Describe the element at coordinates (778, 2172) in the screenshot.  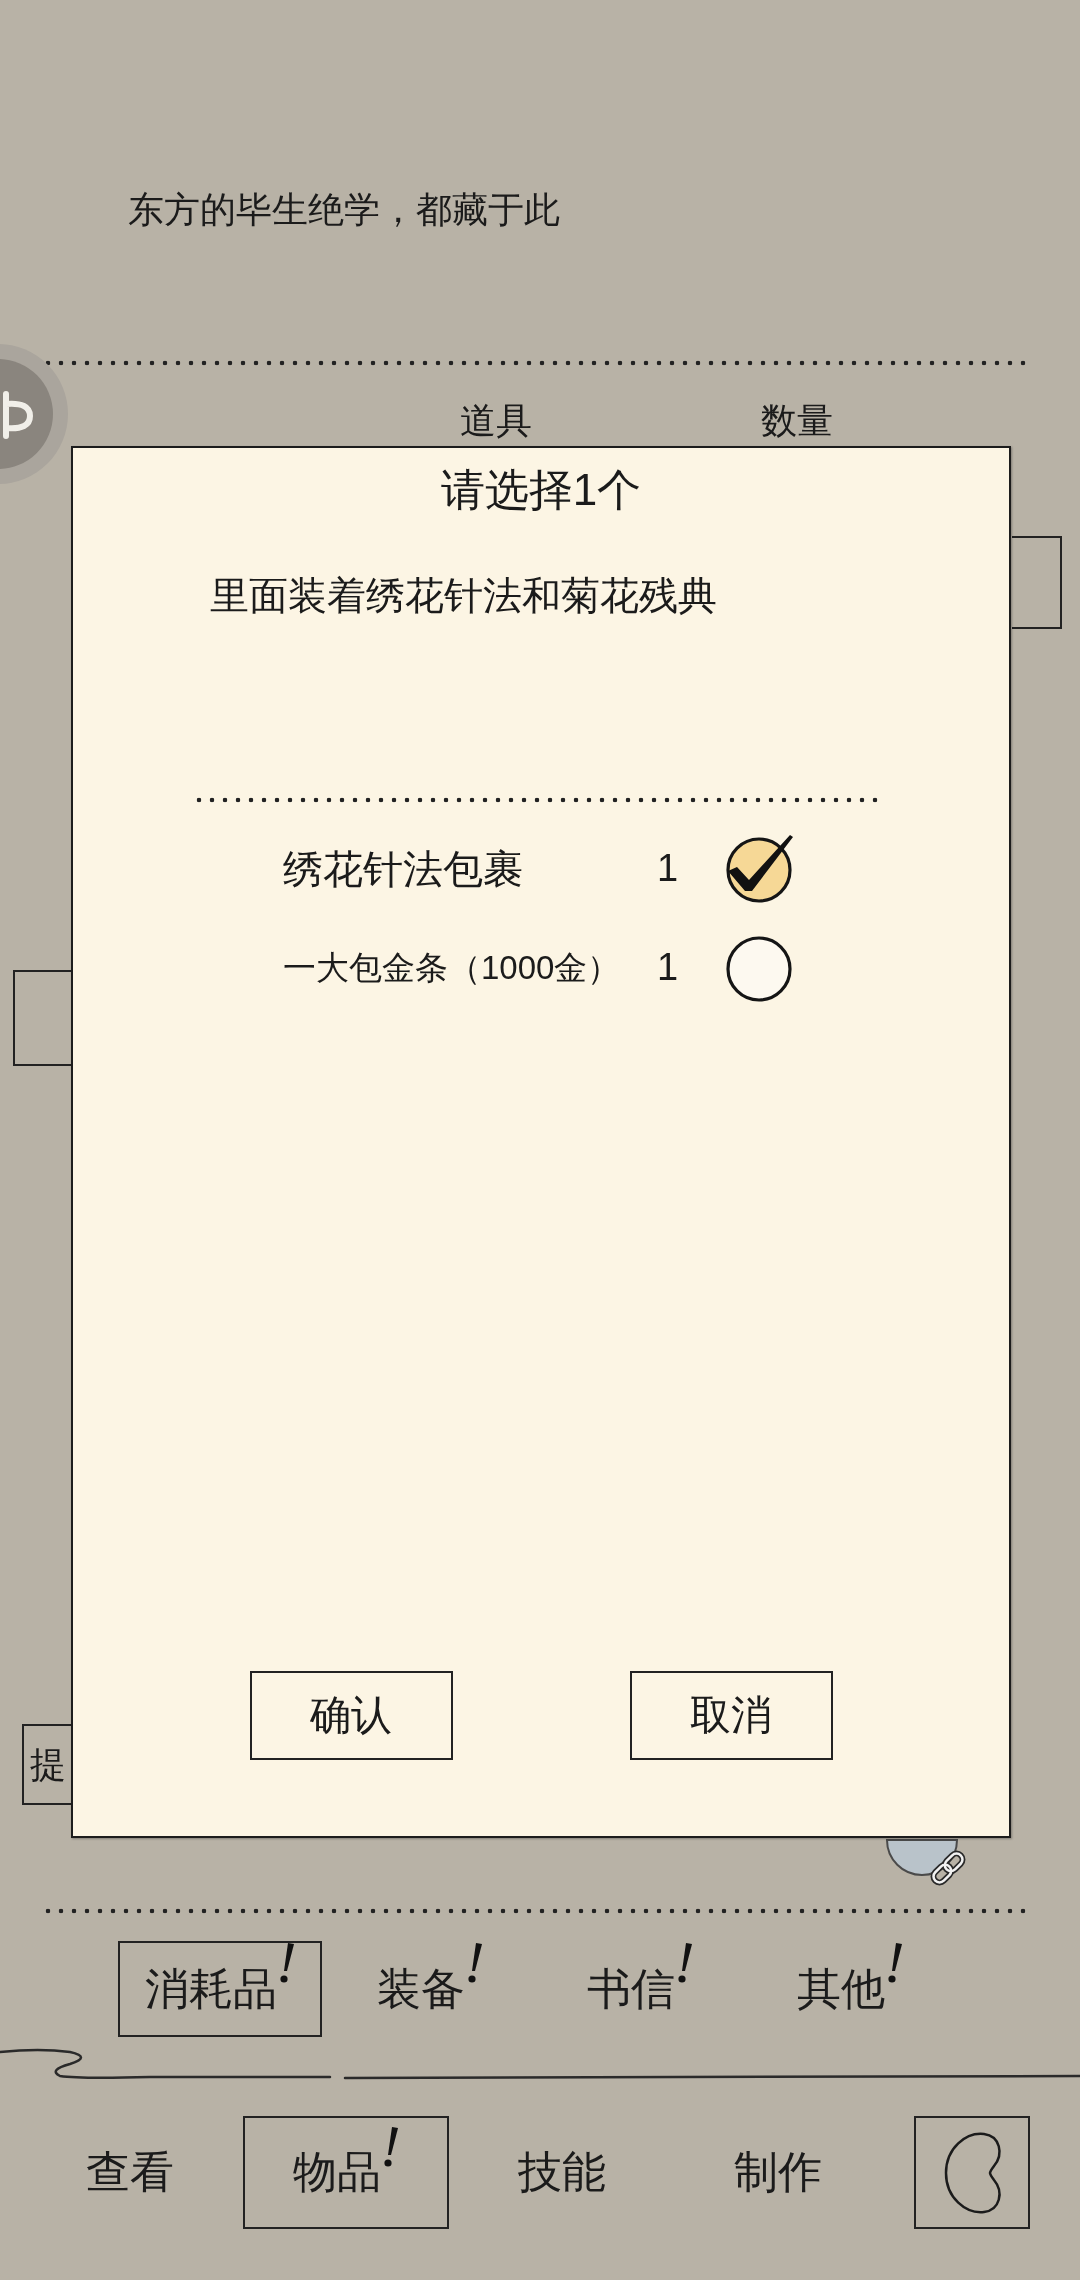
I see `nav-tab: 制作` at that location.